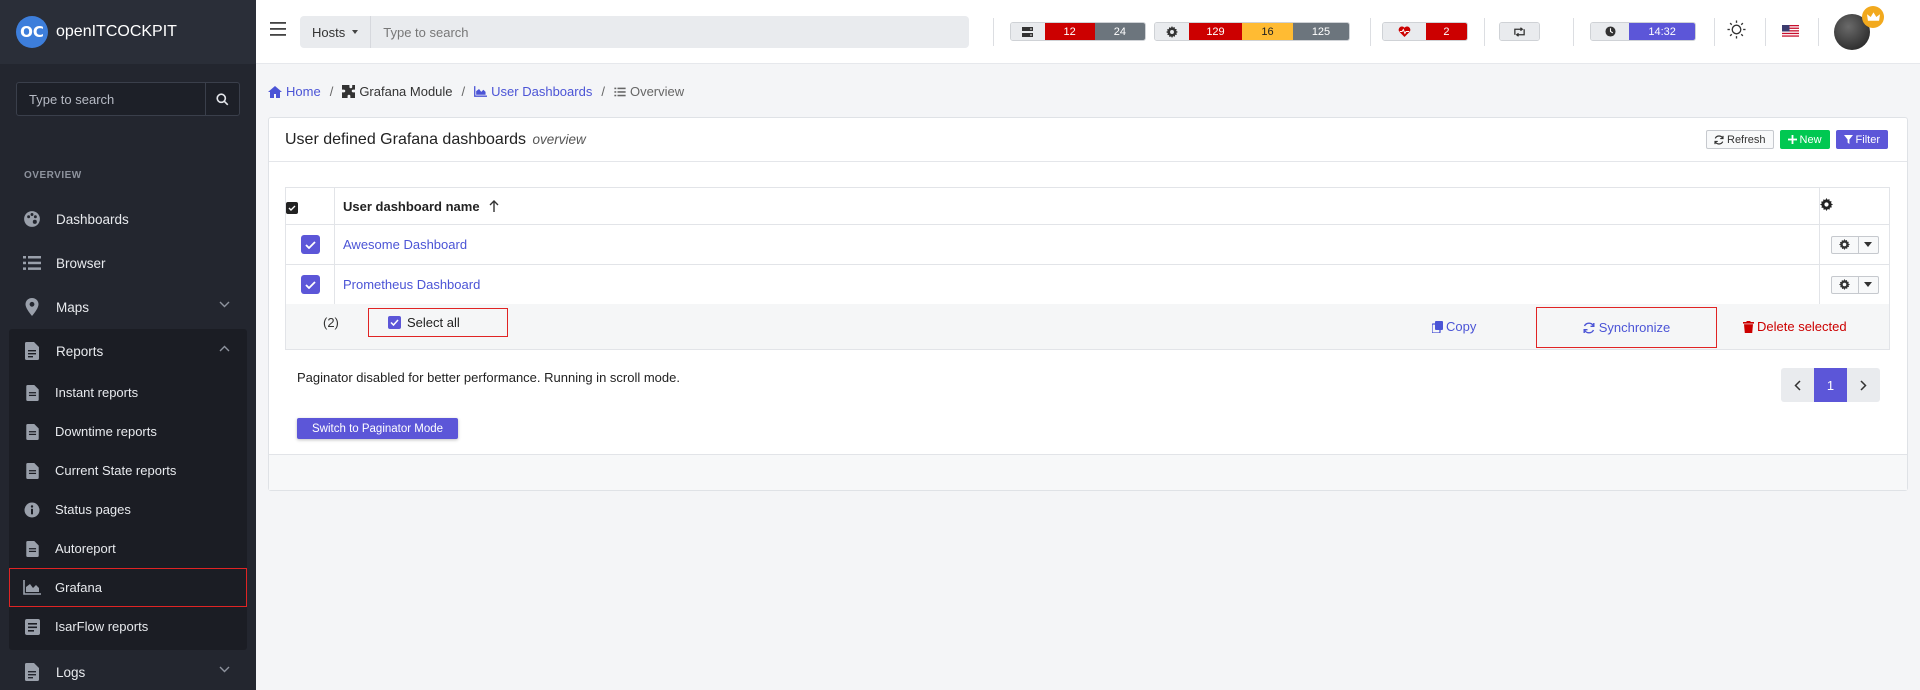  Describe the element at coordinates (494, 205) in the screenshot. I see `sort-arrow-up-icon` at that location.